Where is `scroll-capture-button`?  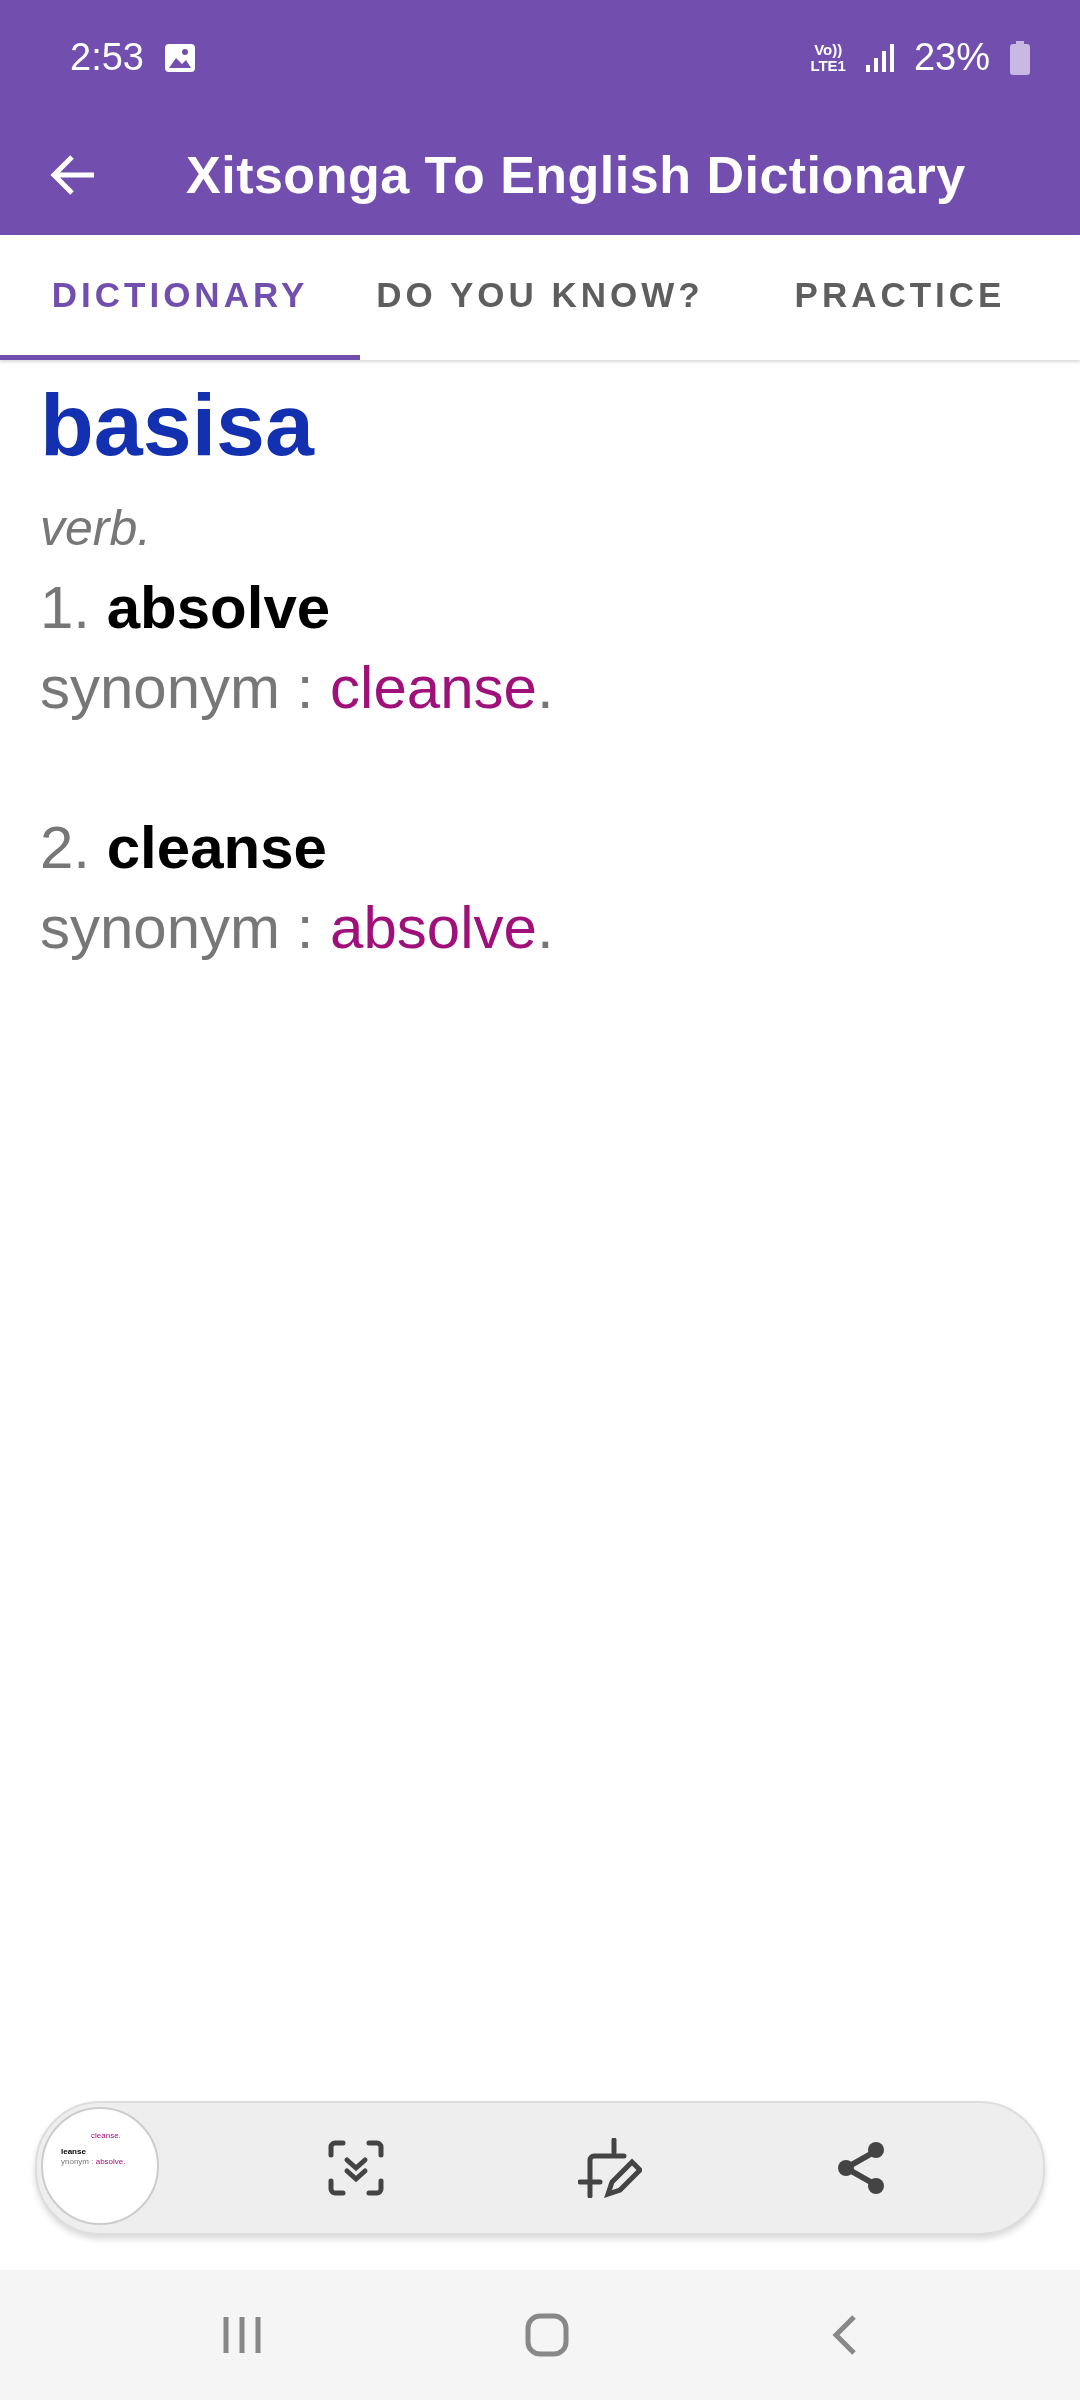
scroll-capture-button is located at coordinates (356, 2168).